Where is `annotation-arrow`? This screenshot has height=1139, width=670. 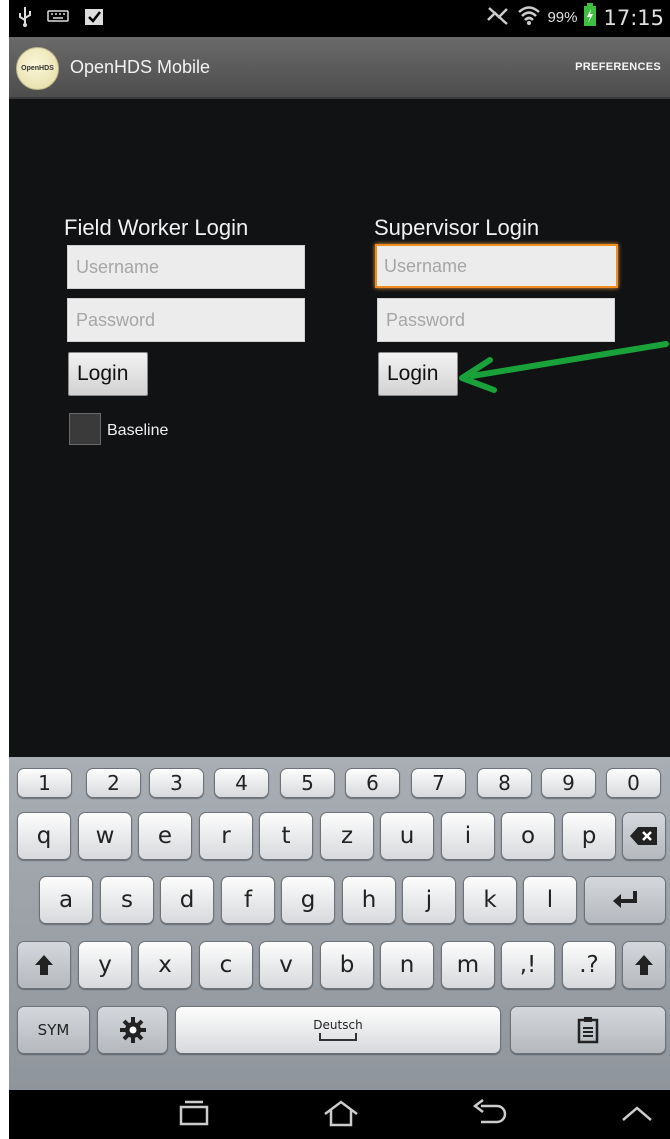
annotation-arrow is located at coordinates (564, 367).